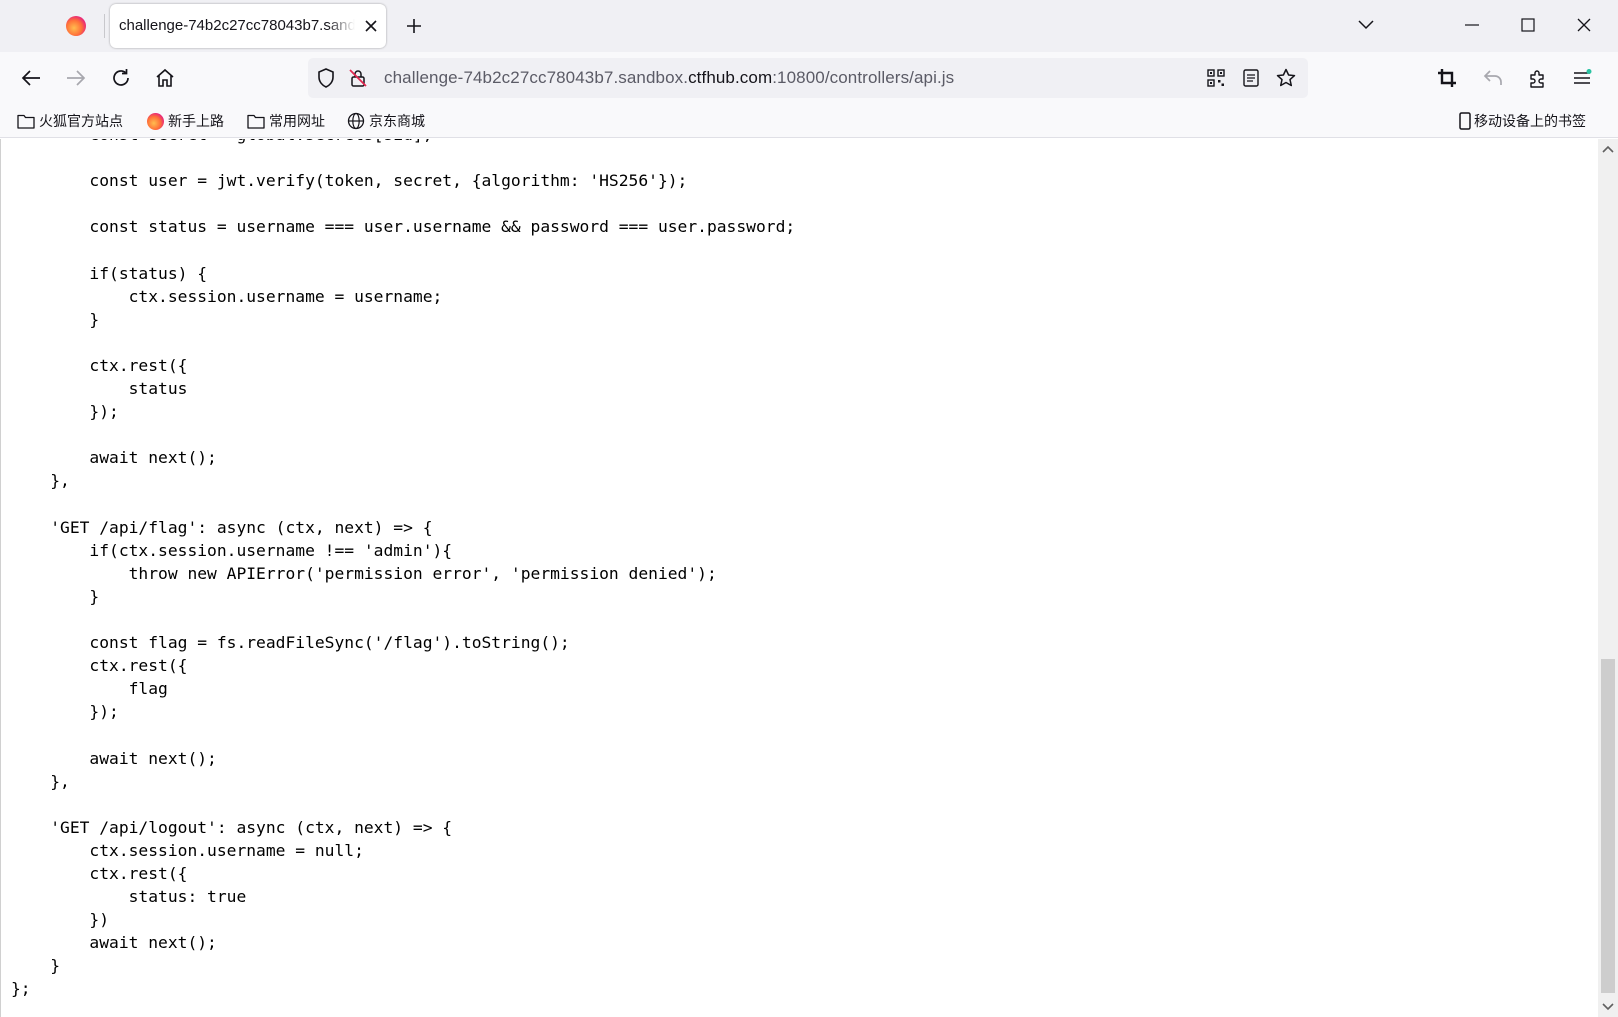 This screenshot has width=1618, height=1017. I want to click on maximize-button, so click(1528, 25).